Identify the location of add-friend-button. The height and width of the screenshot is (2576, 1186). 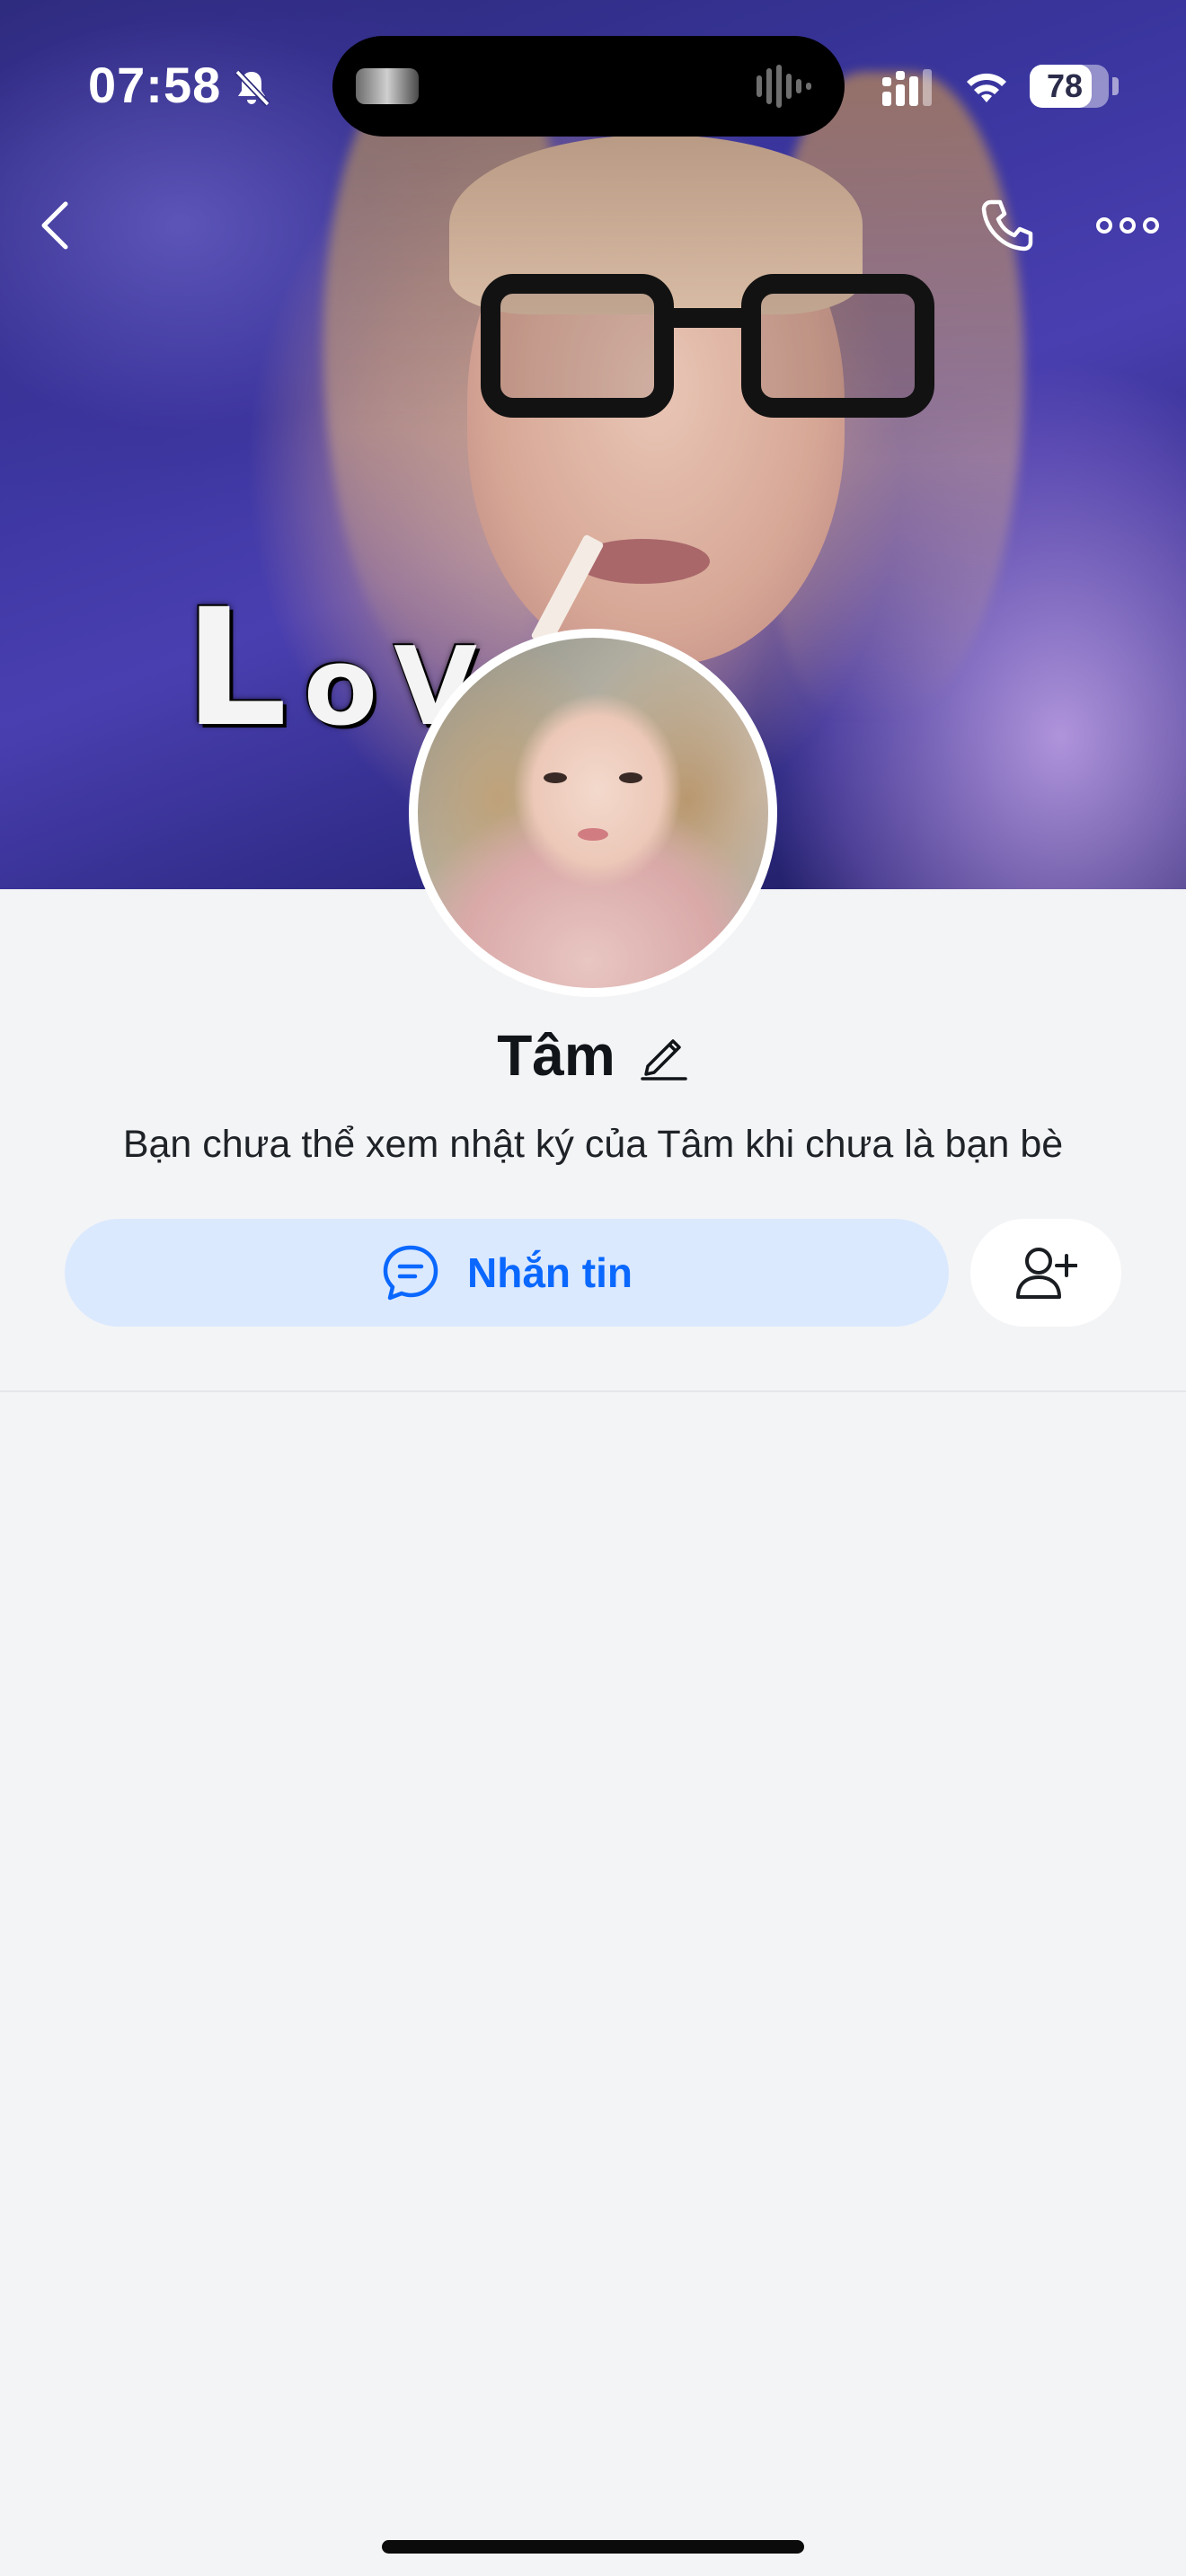
(1045, 1273).